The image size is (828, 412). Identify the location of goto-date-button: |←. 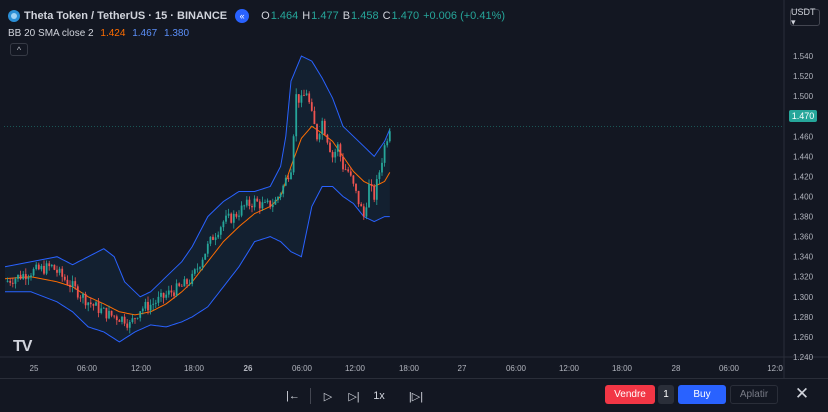
(293, 396).